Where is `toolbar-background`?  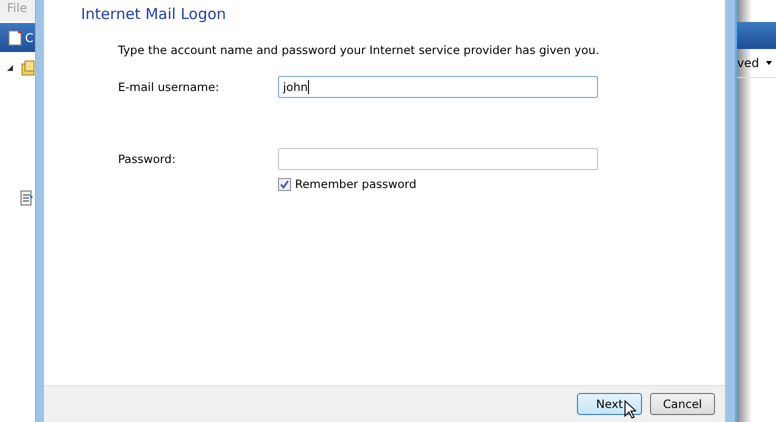
toolbar-background is located at coordinates (756, 35).